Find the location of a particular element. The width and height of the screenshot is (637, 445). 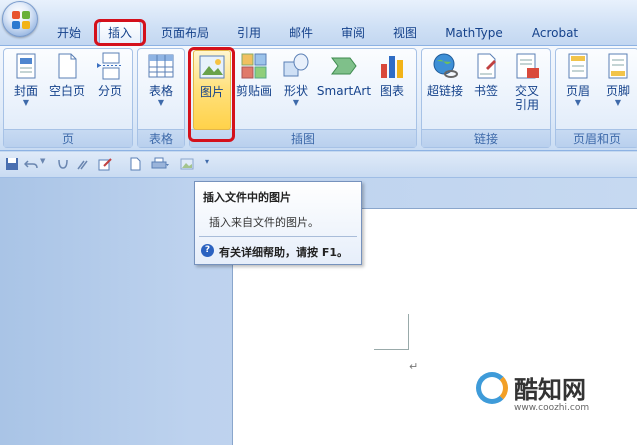

chart-label: 图表 is located at coordinates (391, 91).